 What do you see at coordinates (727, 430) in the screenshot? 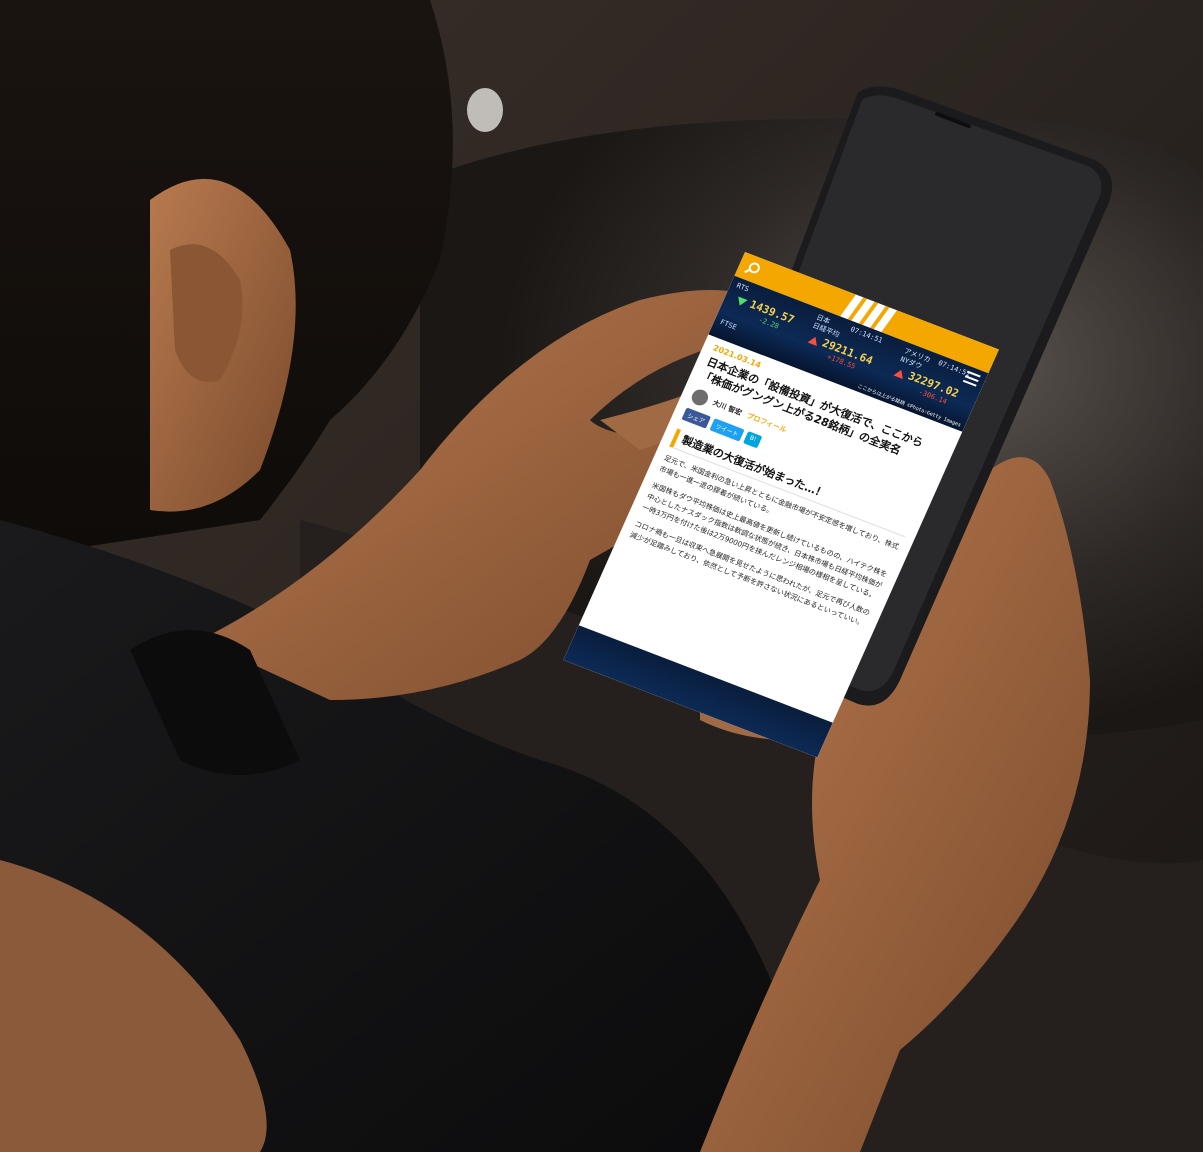
I see `twitter-share-button: ツイート` at bounding box center [727, 430].